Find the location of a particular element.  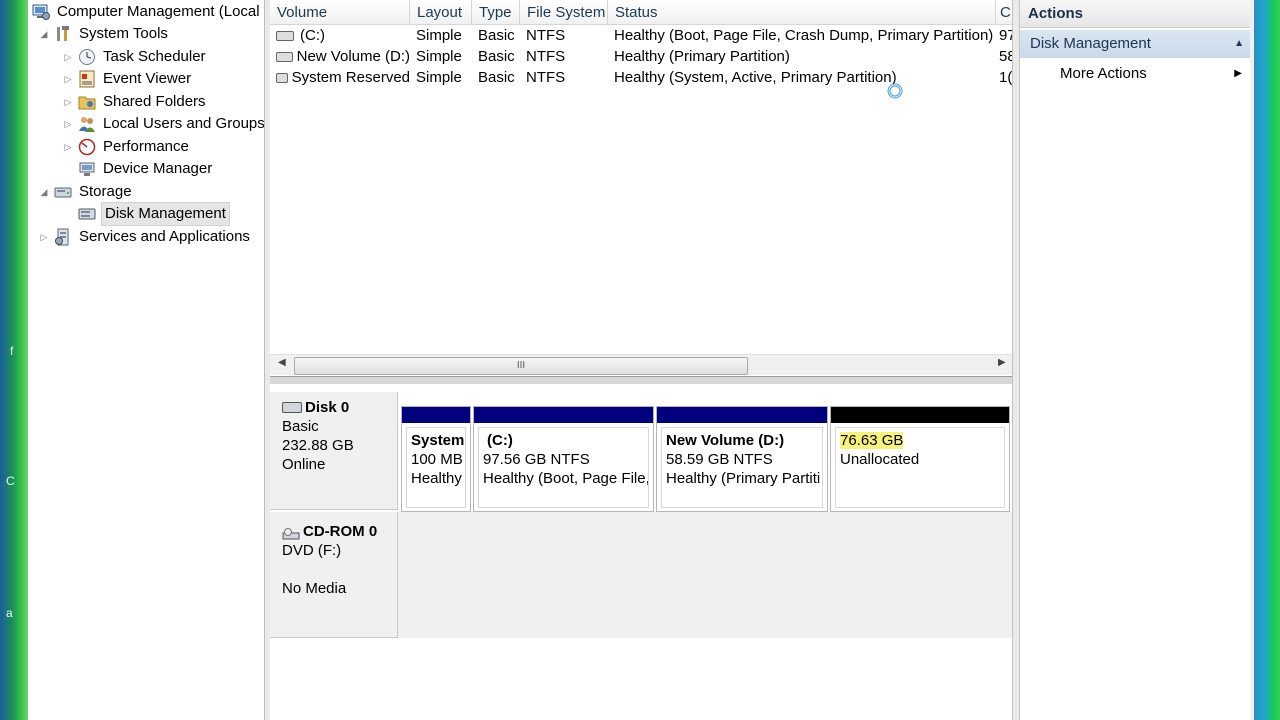

scroll-left-icon: ◀ is located at coordinates (282, 362).